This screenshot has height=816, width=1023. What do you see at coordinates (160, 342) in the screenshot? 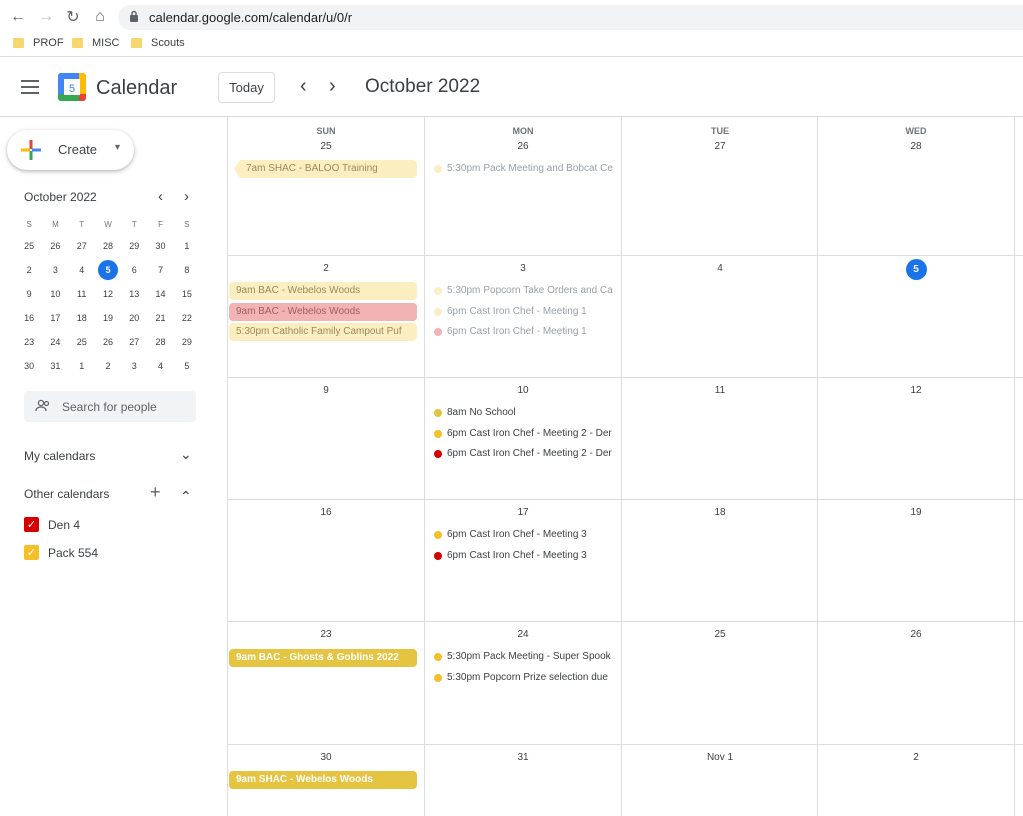
I see `mini-day: 28` at bounding box center [160, 342].